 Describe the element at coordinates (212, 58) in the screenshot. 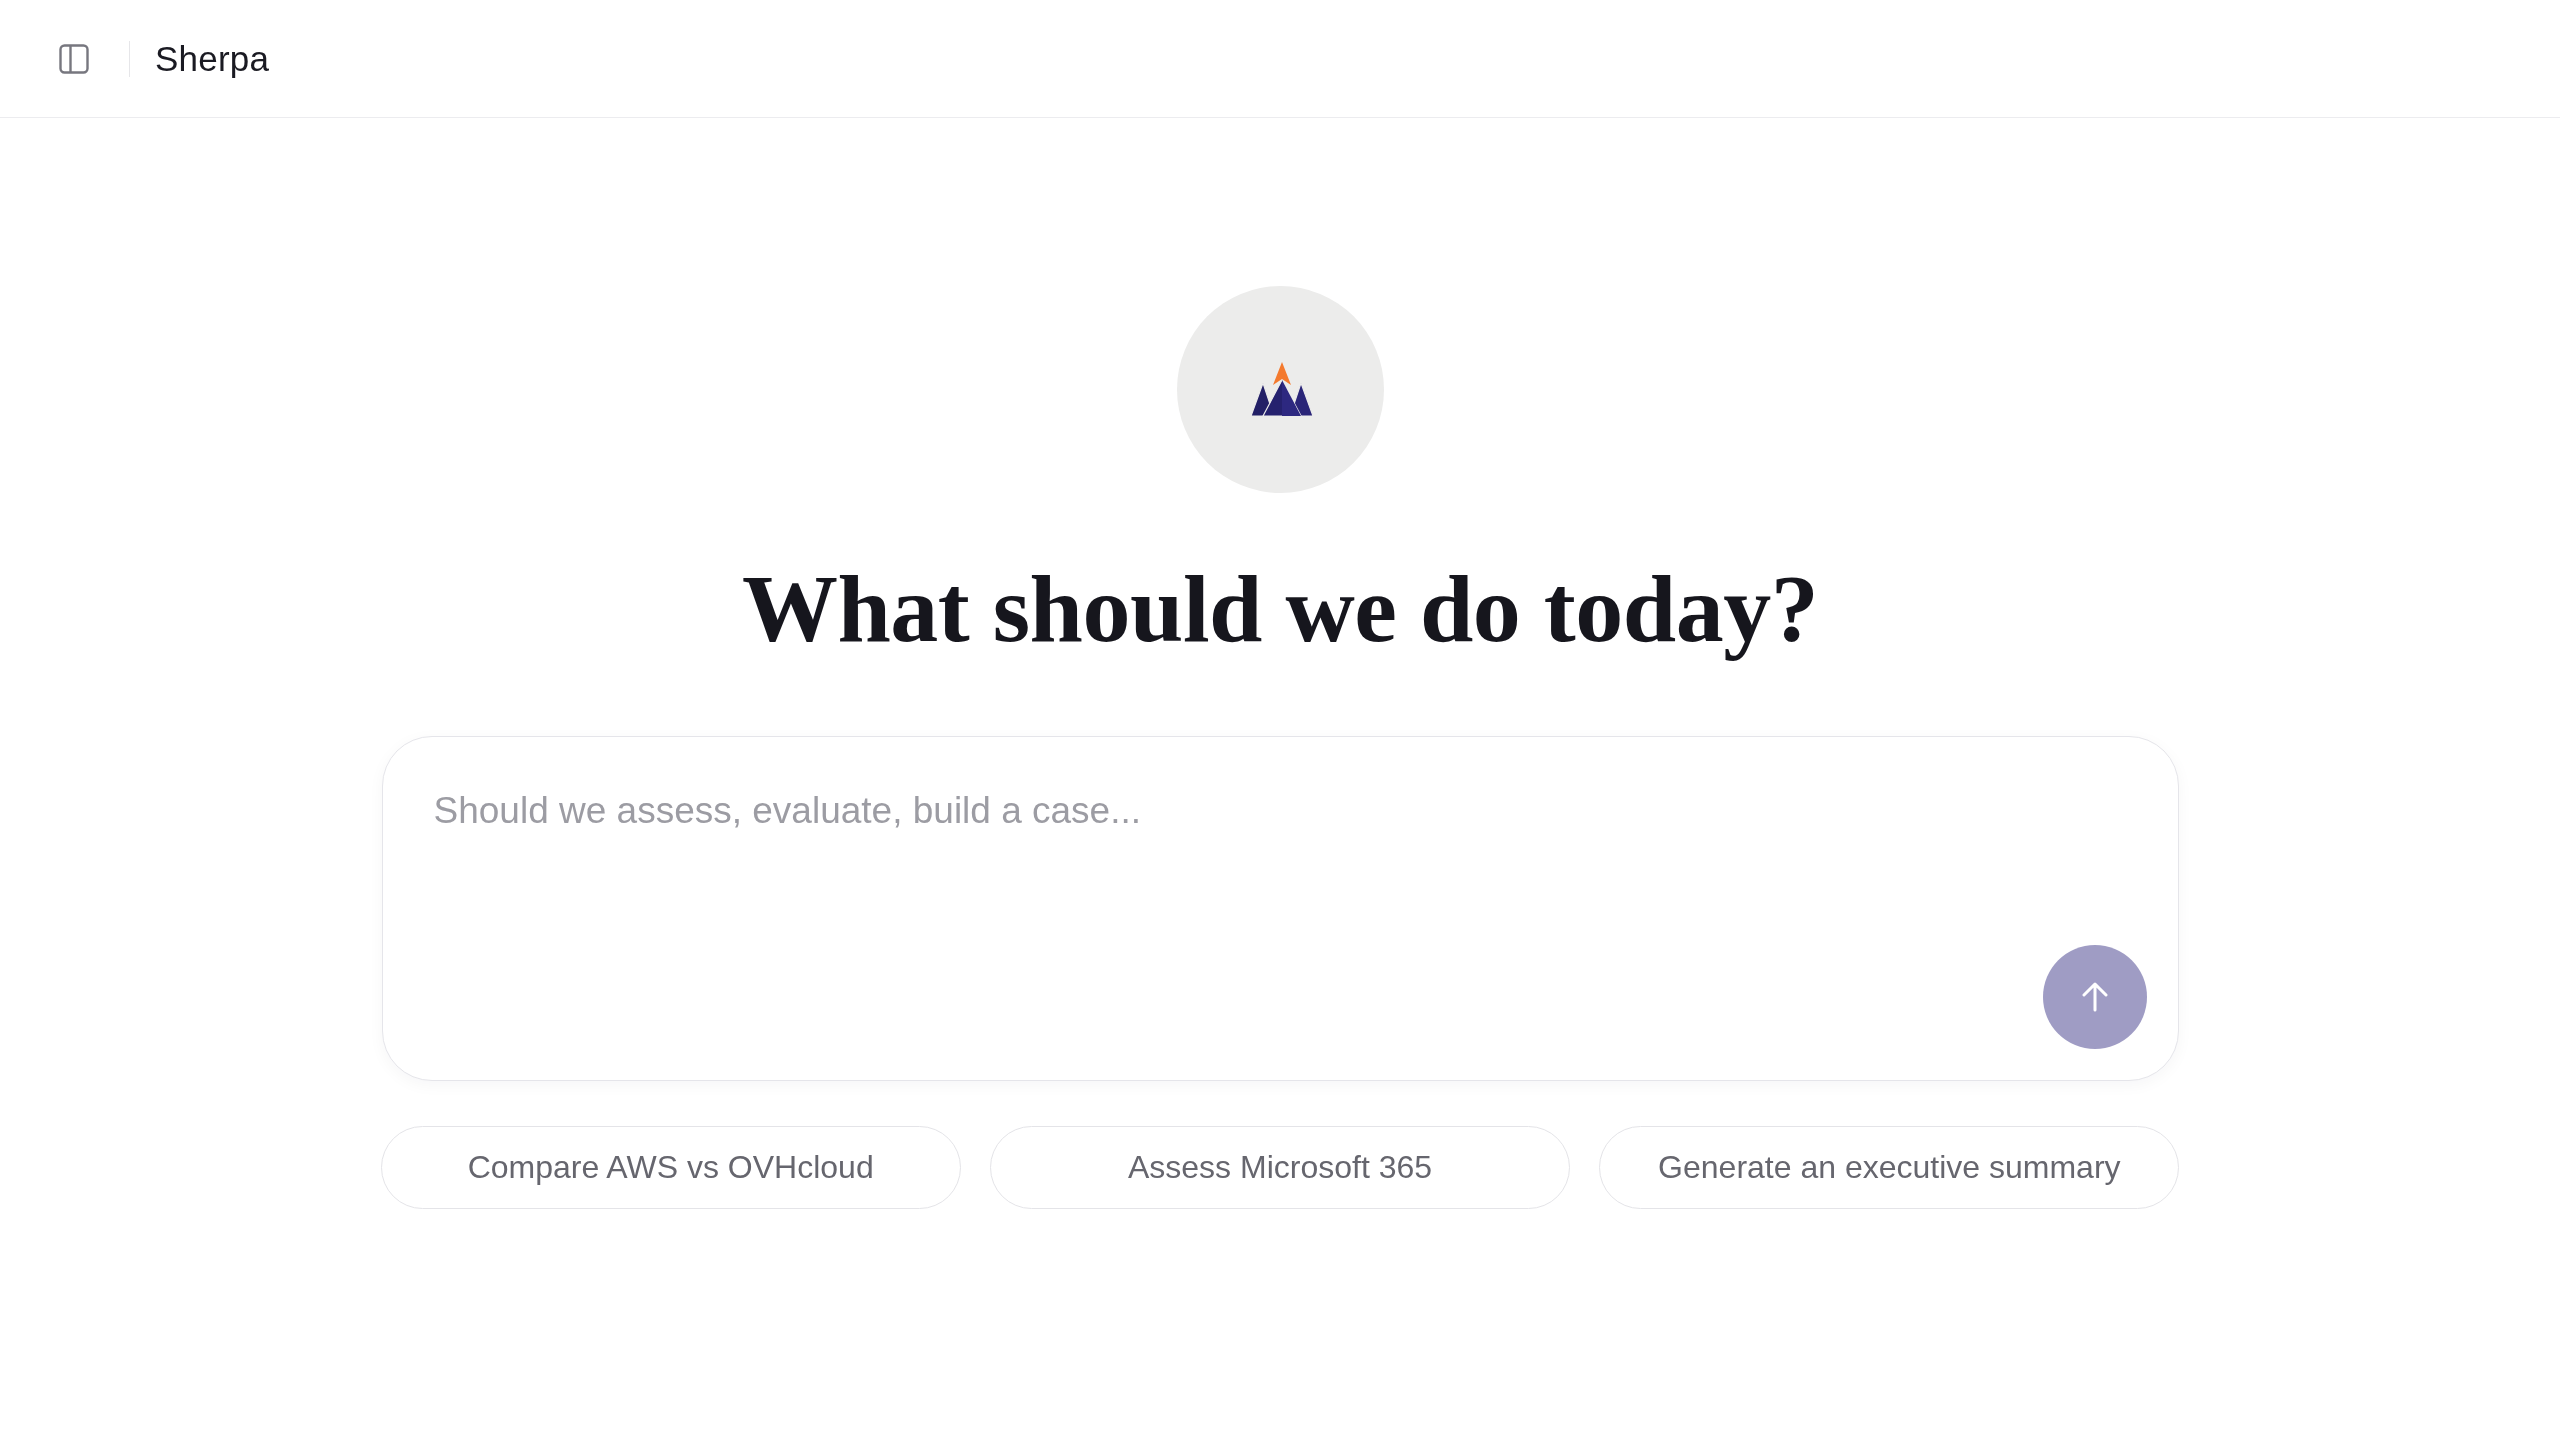

I see `app-title: Sherpa` at that location.